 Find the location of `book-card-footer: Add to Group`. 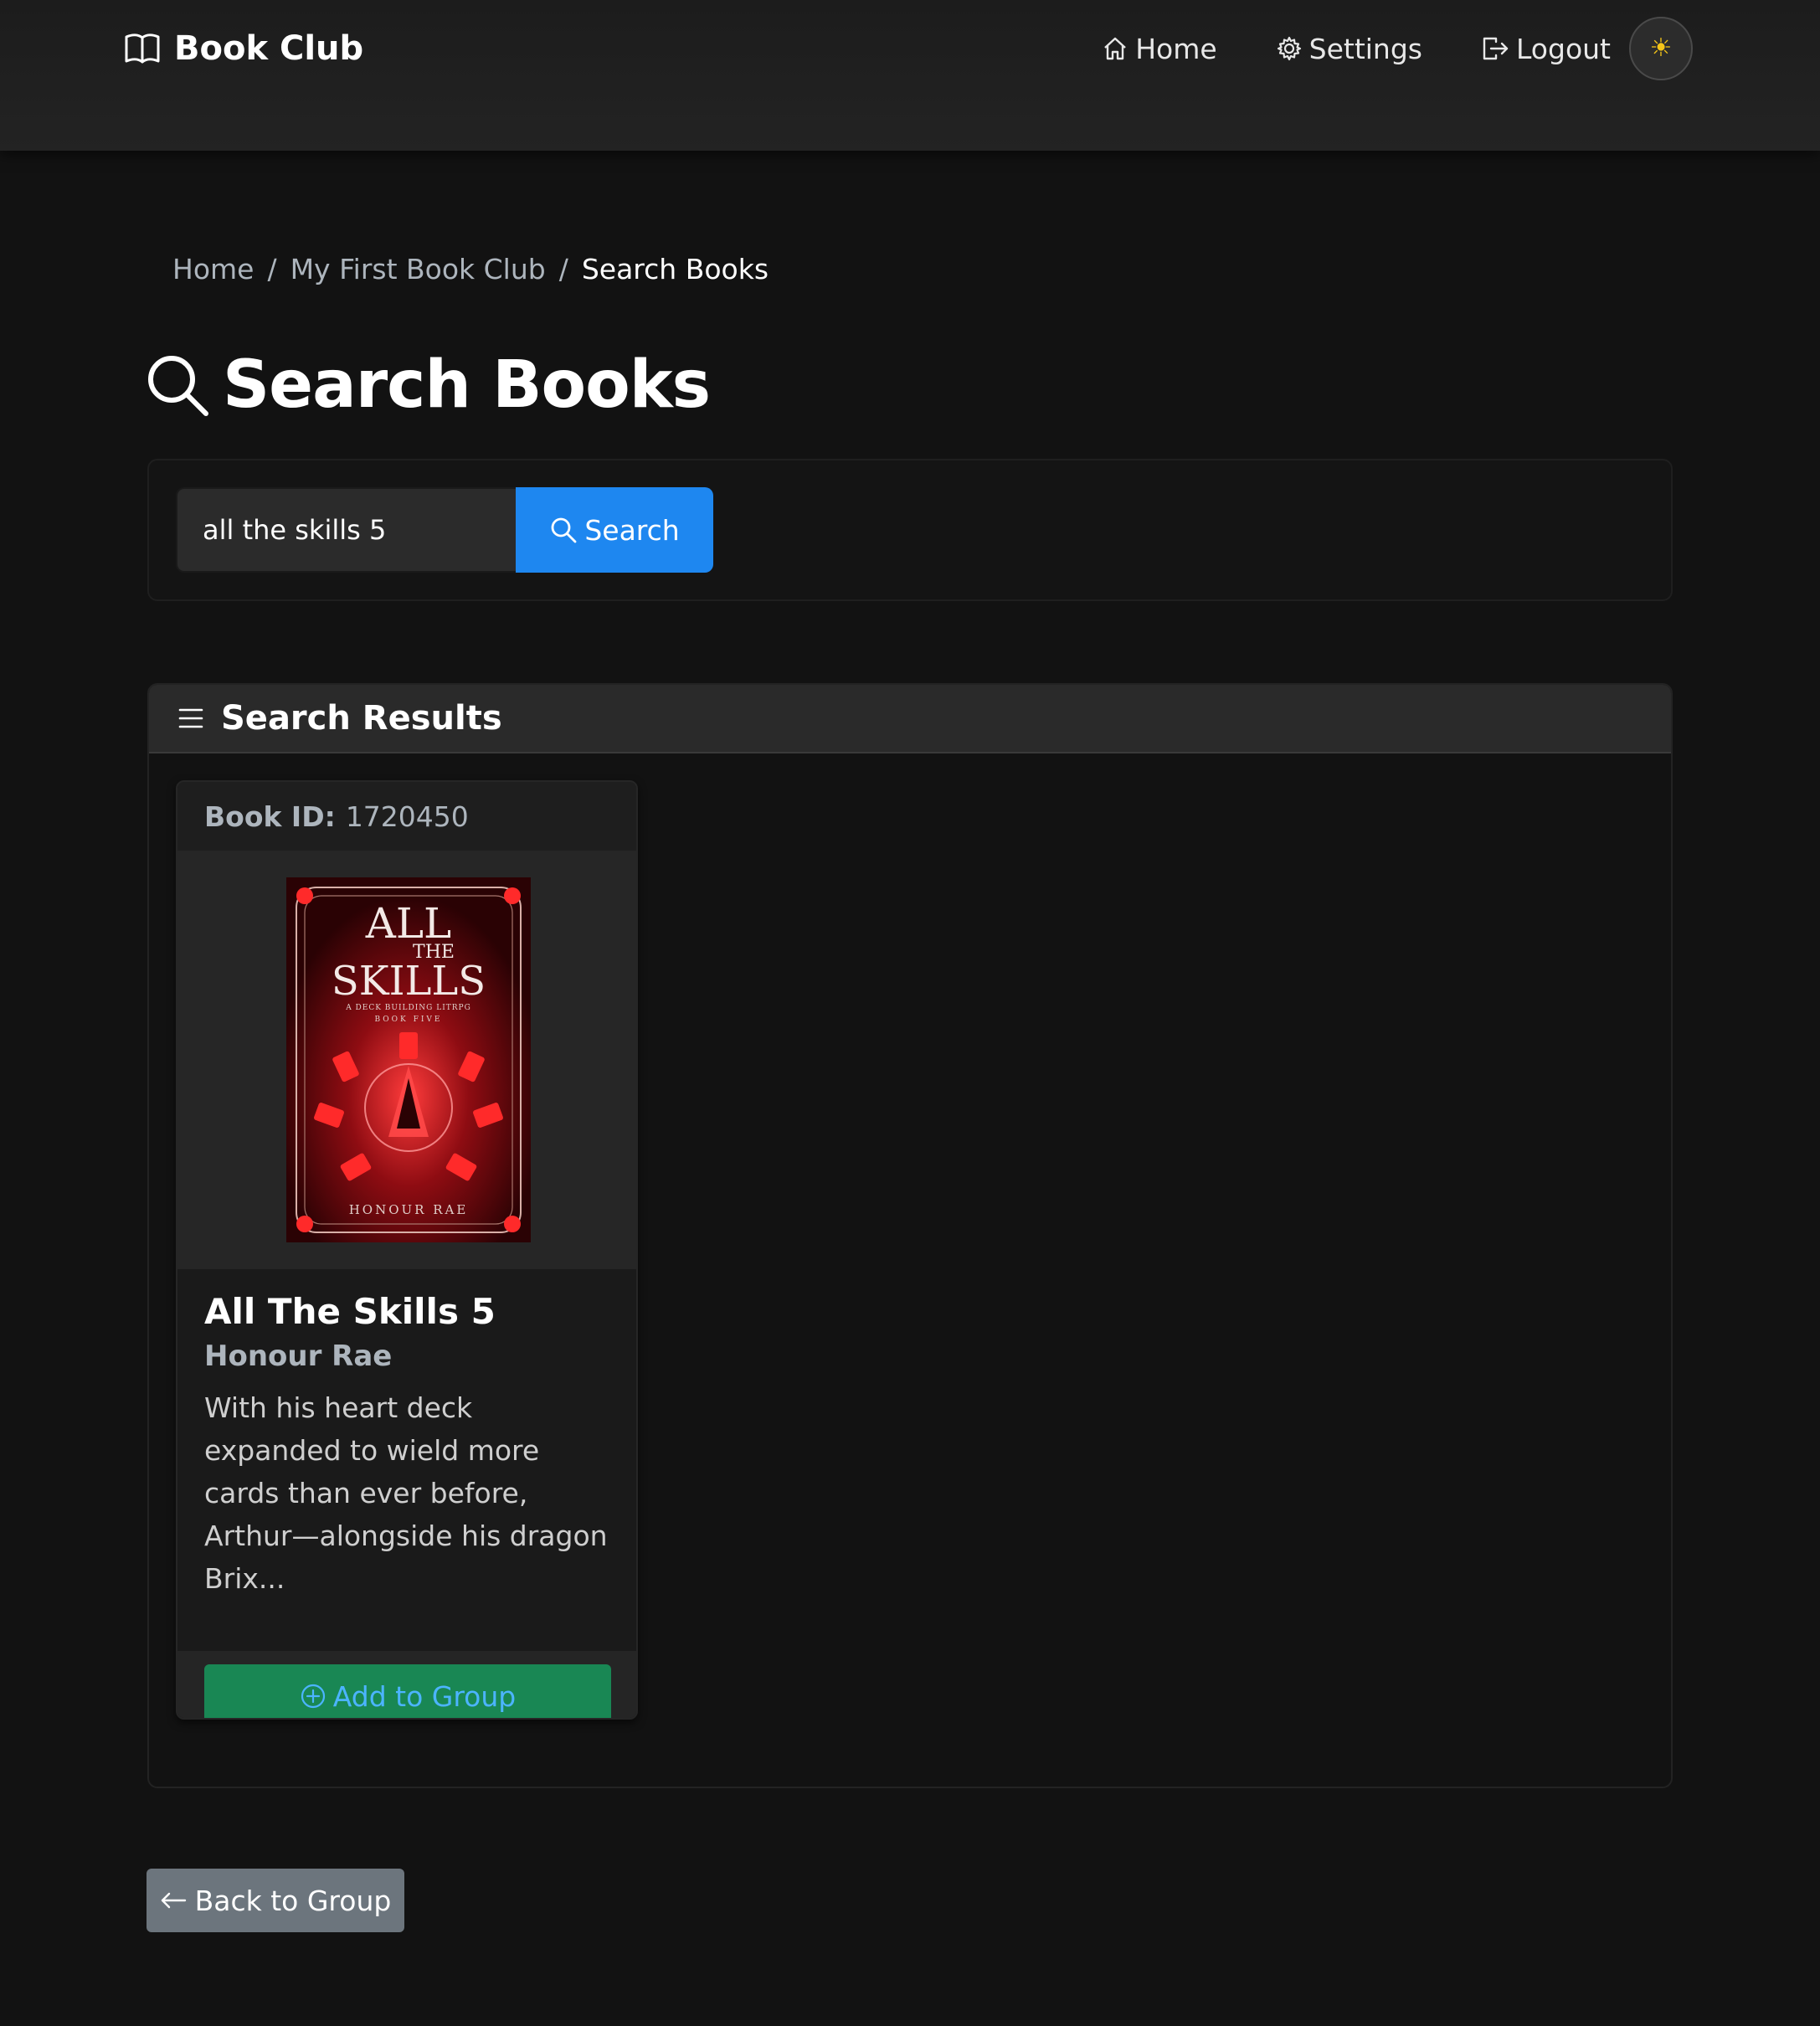

book-card-footer: Add to Group is located at coordinates (406, 1685).